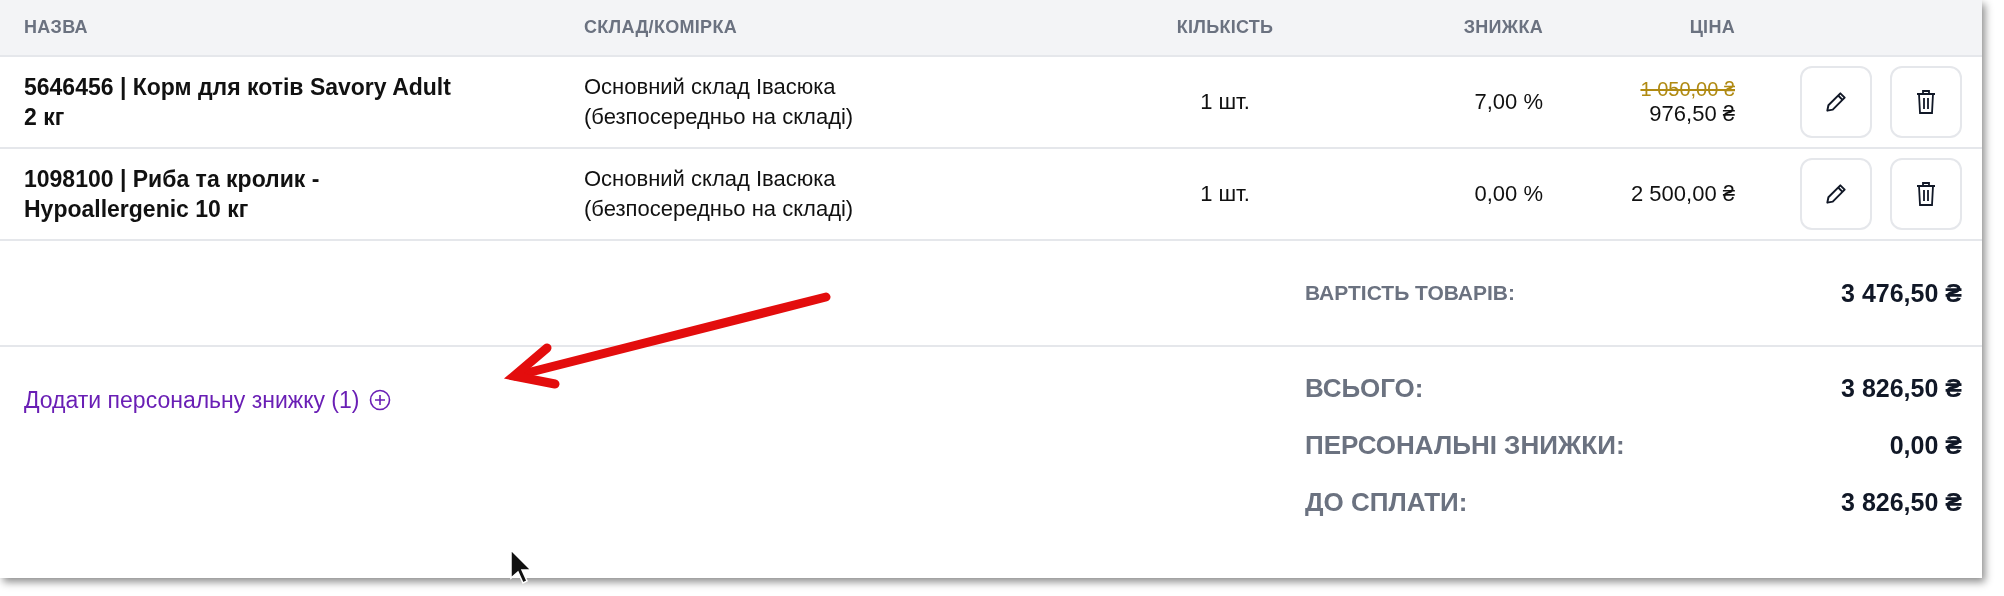 This screenshot has height=596, width=2004. Describe the element at coordinates (380, 400) in the screenshot. I see `plus-circle-icon` at that location.